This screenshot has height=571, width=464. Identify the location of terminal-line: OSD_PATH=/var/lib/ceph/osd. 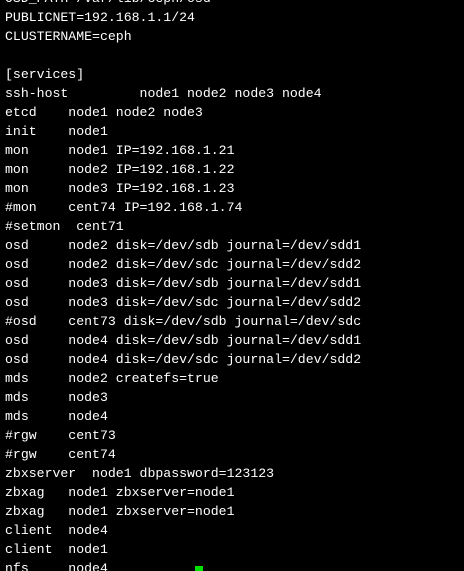
(183, 4).